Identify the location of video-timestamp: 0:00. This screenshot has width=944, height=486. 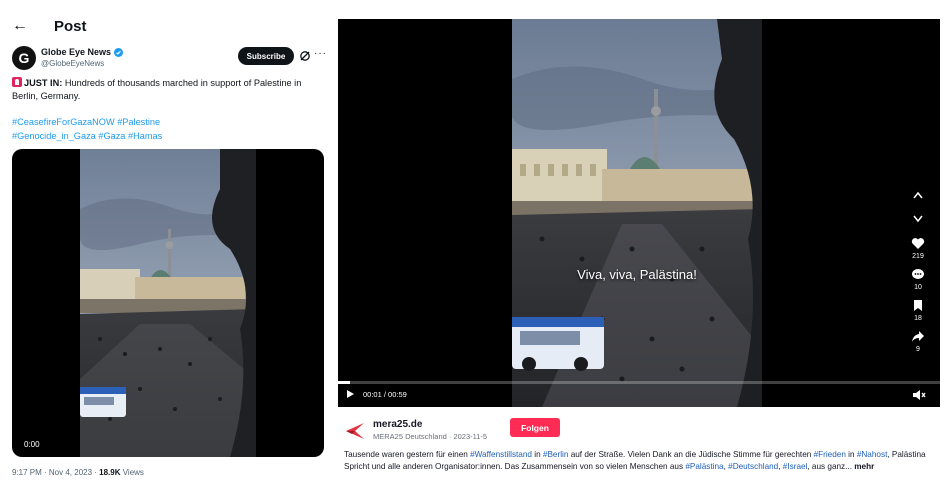
(32, 444).